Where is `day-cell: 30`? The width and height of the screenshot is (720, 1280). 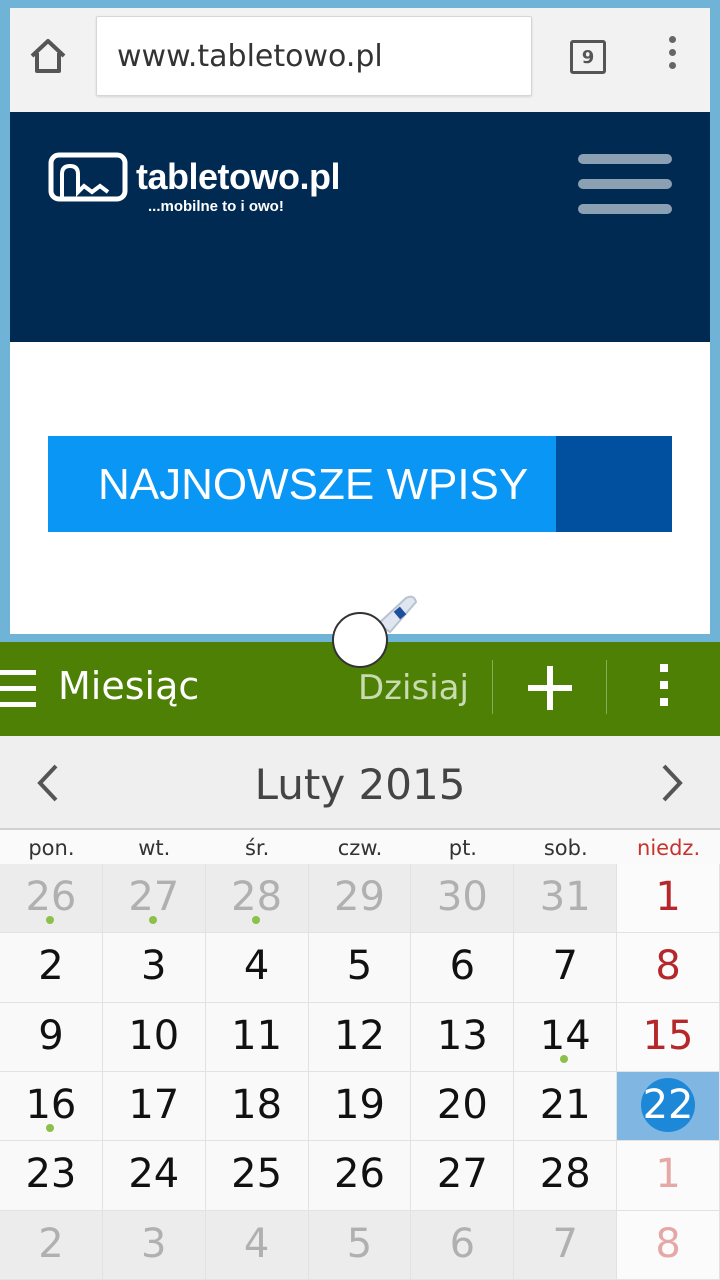 day-cell: 30 is located at coordinates (463, 899).